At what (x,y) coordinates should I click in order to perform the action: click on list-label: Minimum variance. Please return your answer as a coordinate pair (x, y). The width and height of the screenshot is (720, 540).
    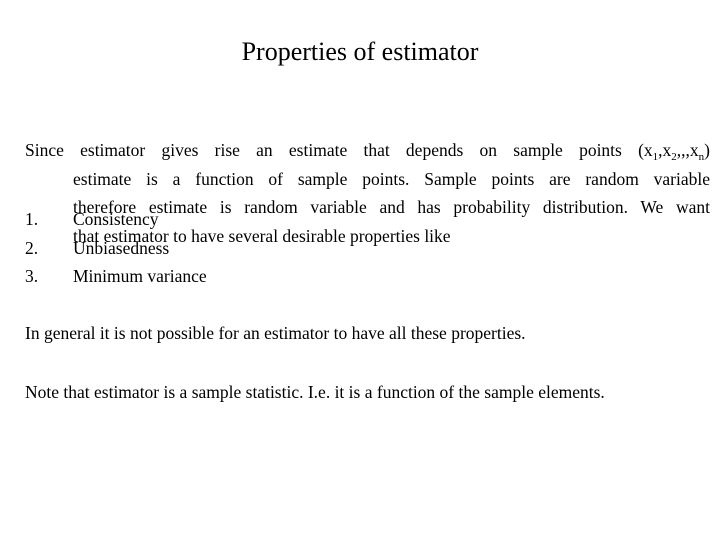
    Looking at the image, I should click on (140, 276).